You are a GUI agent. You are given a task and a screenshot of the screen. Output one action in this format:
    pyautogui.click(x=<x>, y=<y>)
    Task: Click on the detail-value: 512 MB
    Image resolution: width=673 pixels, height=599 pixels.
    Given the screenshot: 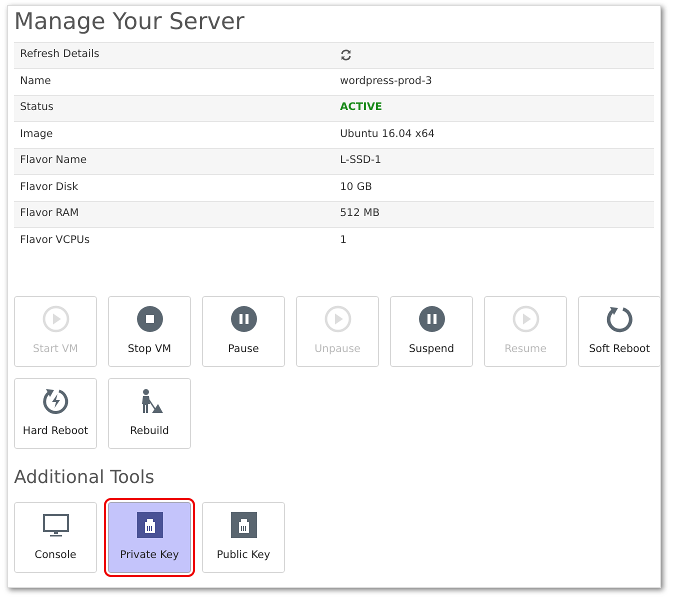 What is the action you would take?
    pyautogui.click(x=360, y=213)
    